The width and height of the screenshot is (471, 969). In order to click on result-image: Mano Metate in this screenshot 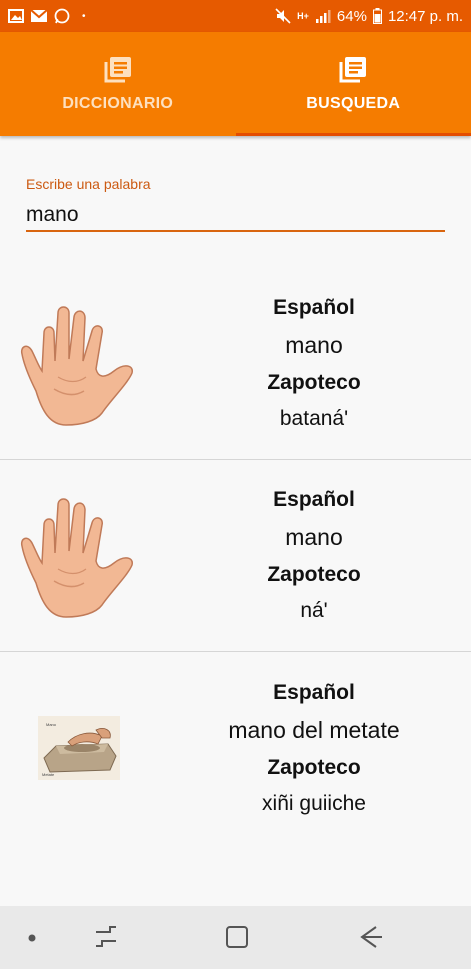, I will do `click(78, 748)`.